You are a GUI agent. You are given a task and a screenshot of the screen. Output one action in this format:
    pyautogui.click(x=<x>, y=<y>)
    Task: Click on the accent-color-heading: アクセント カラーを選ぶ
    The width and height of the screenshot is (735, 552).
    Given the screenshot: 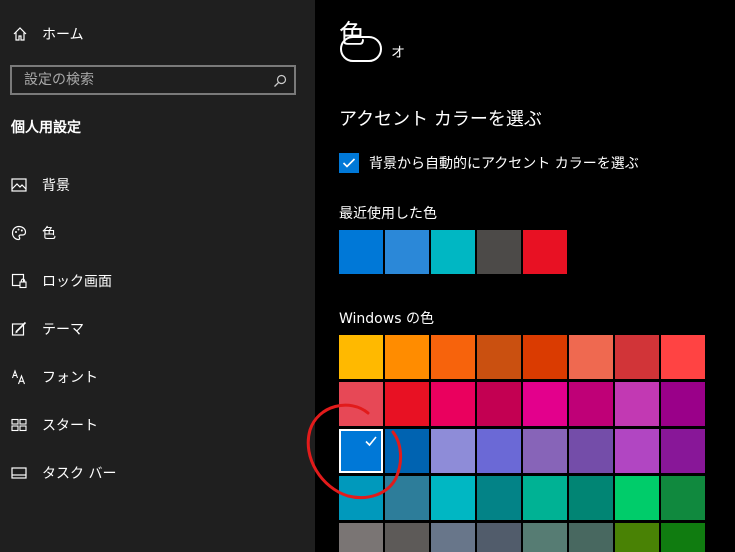 What is the action you would take?
    pyautogui.click(x=440, y=119)
    